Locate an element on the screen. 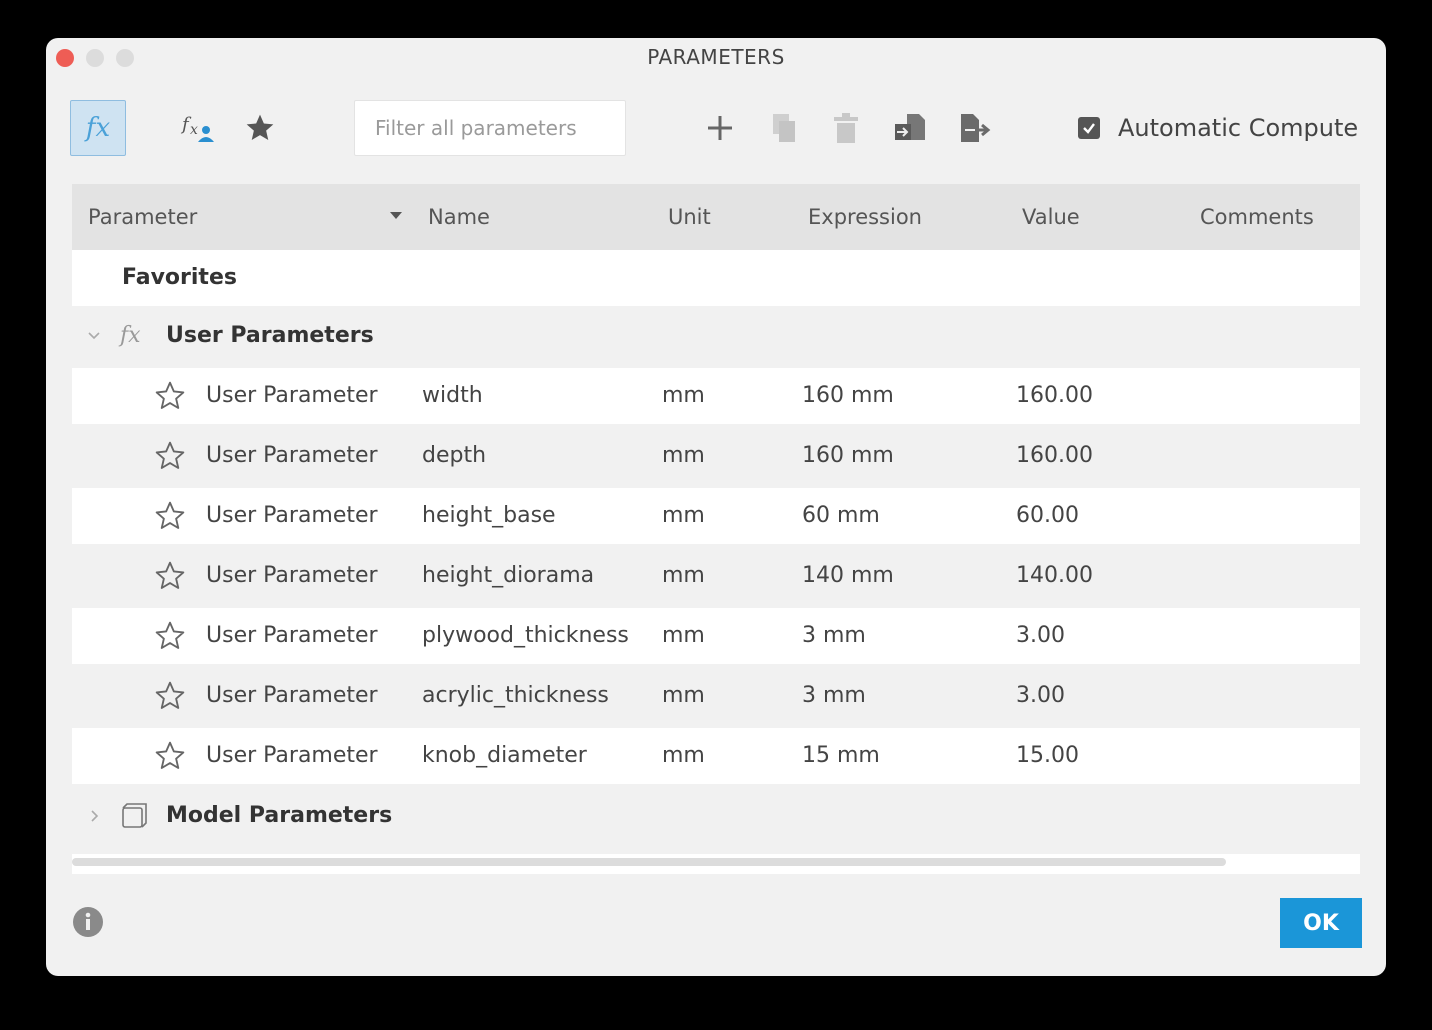 The image size is (1432, 1030). column-header-parameter: Parameter is located at coordinates (142, 217).